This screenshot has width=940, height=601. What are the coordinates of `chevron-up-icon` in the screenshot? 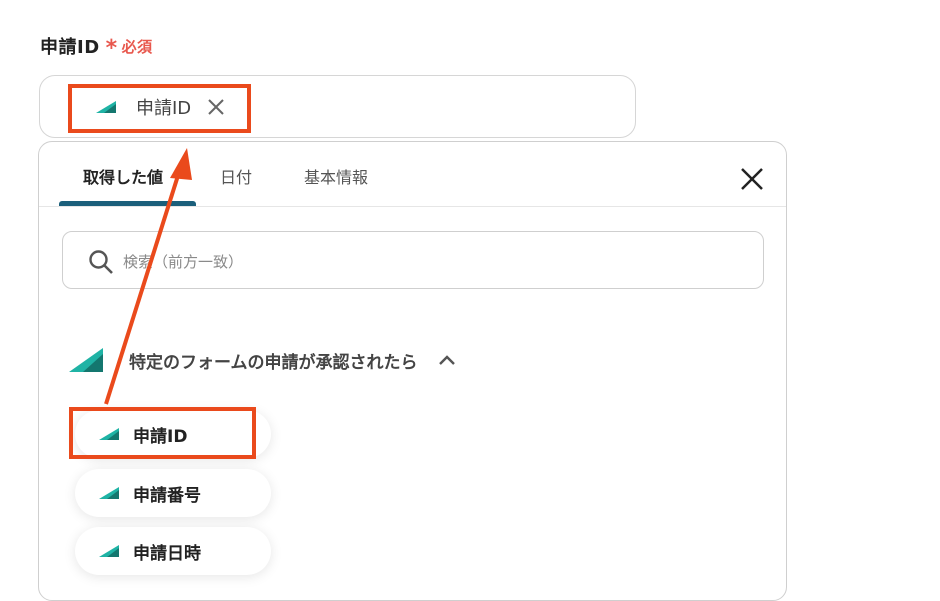 It's located at (447, 360).